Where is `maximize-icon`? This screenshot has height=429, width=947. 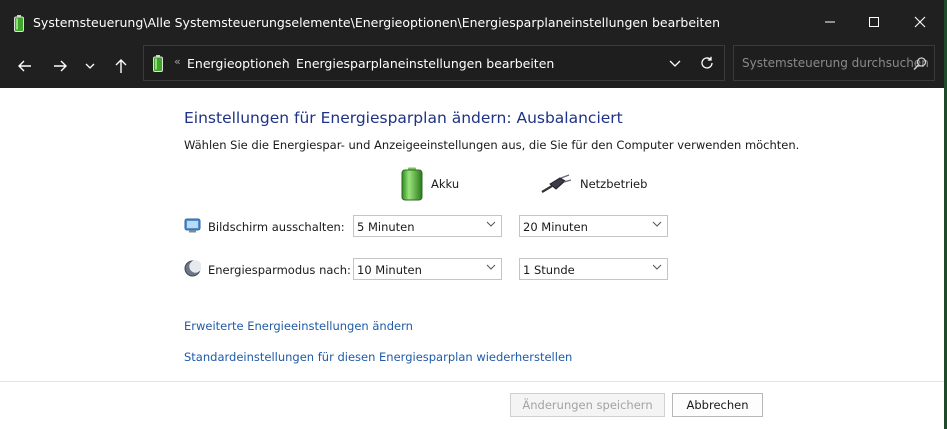 maximize-icon is located at coordinates (874, 22).